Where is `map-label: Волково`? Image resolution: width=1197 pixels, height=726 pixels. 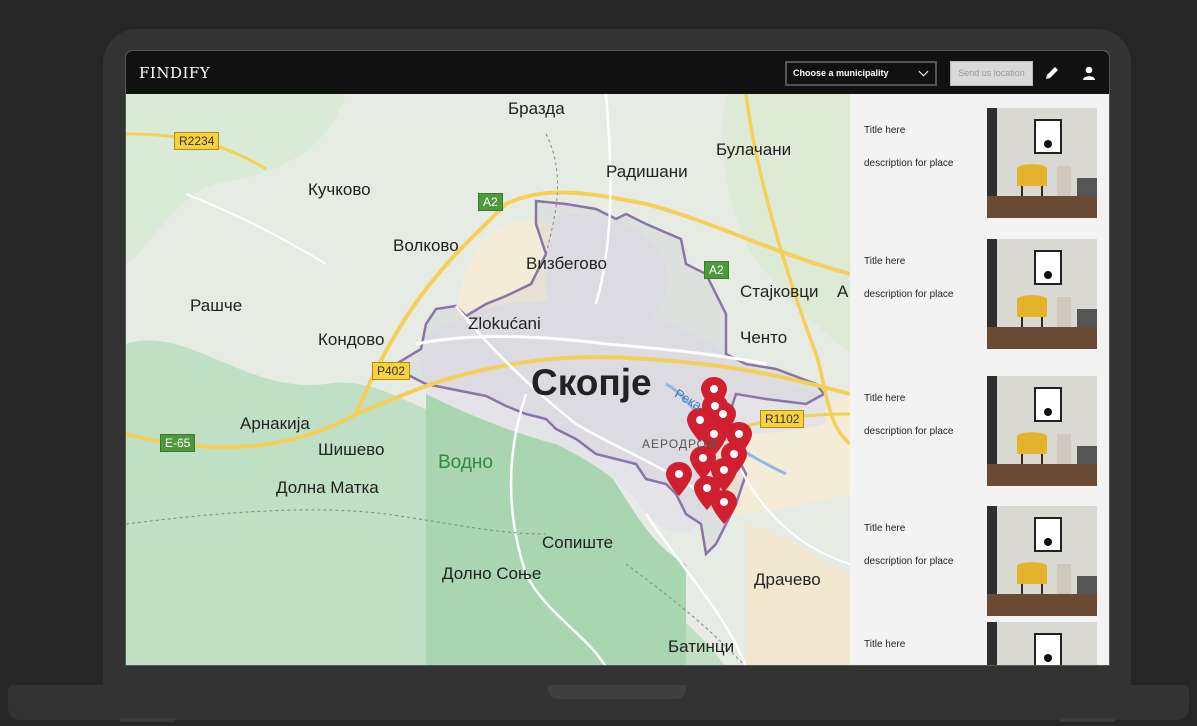
map-label: Волково is located at coordinates (426, 245).